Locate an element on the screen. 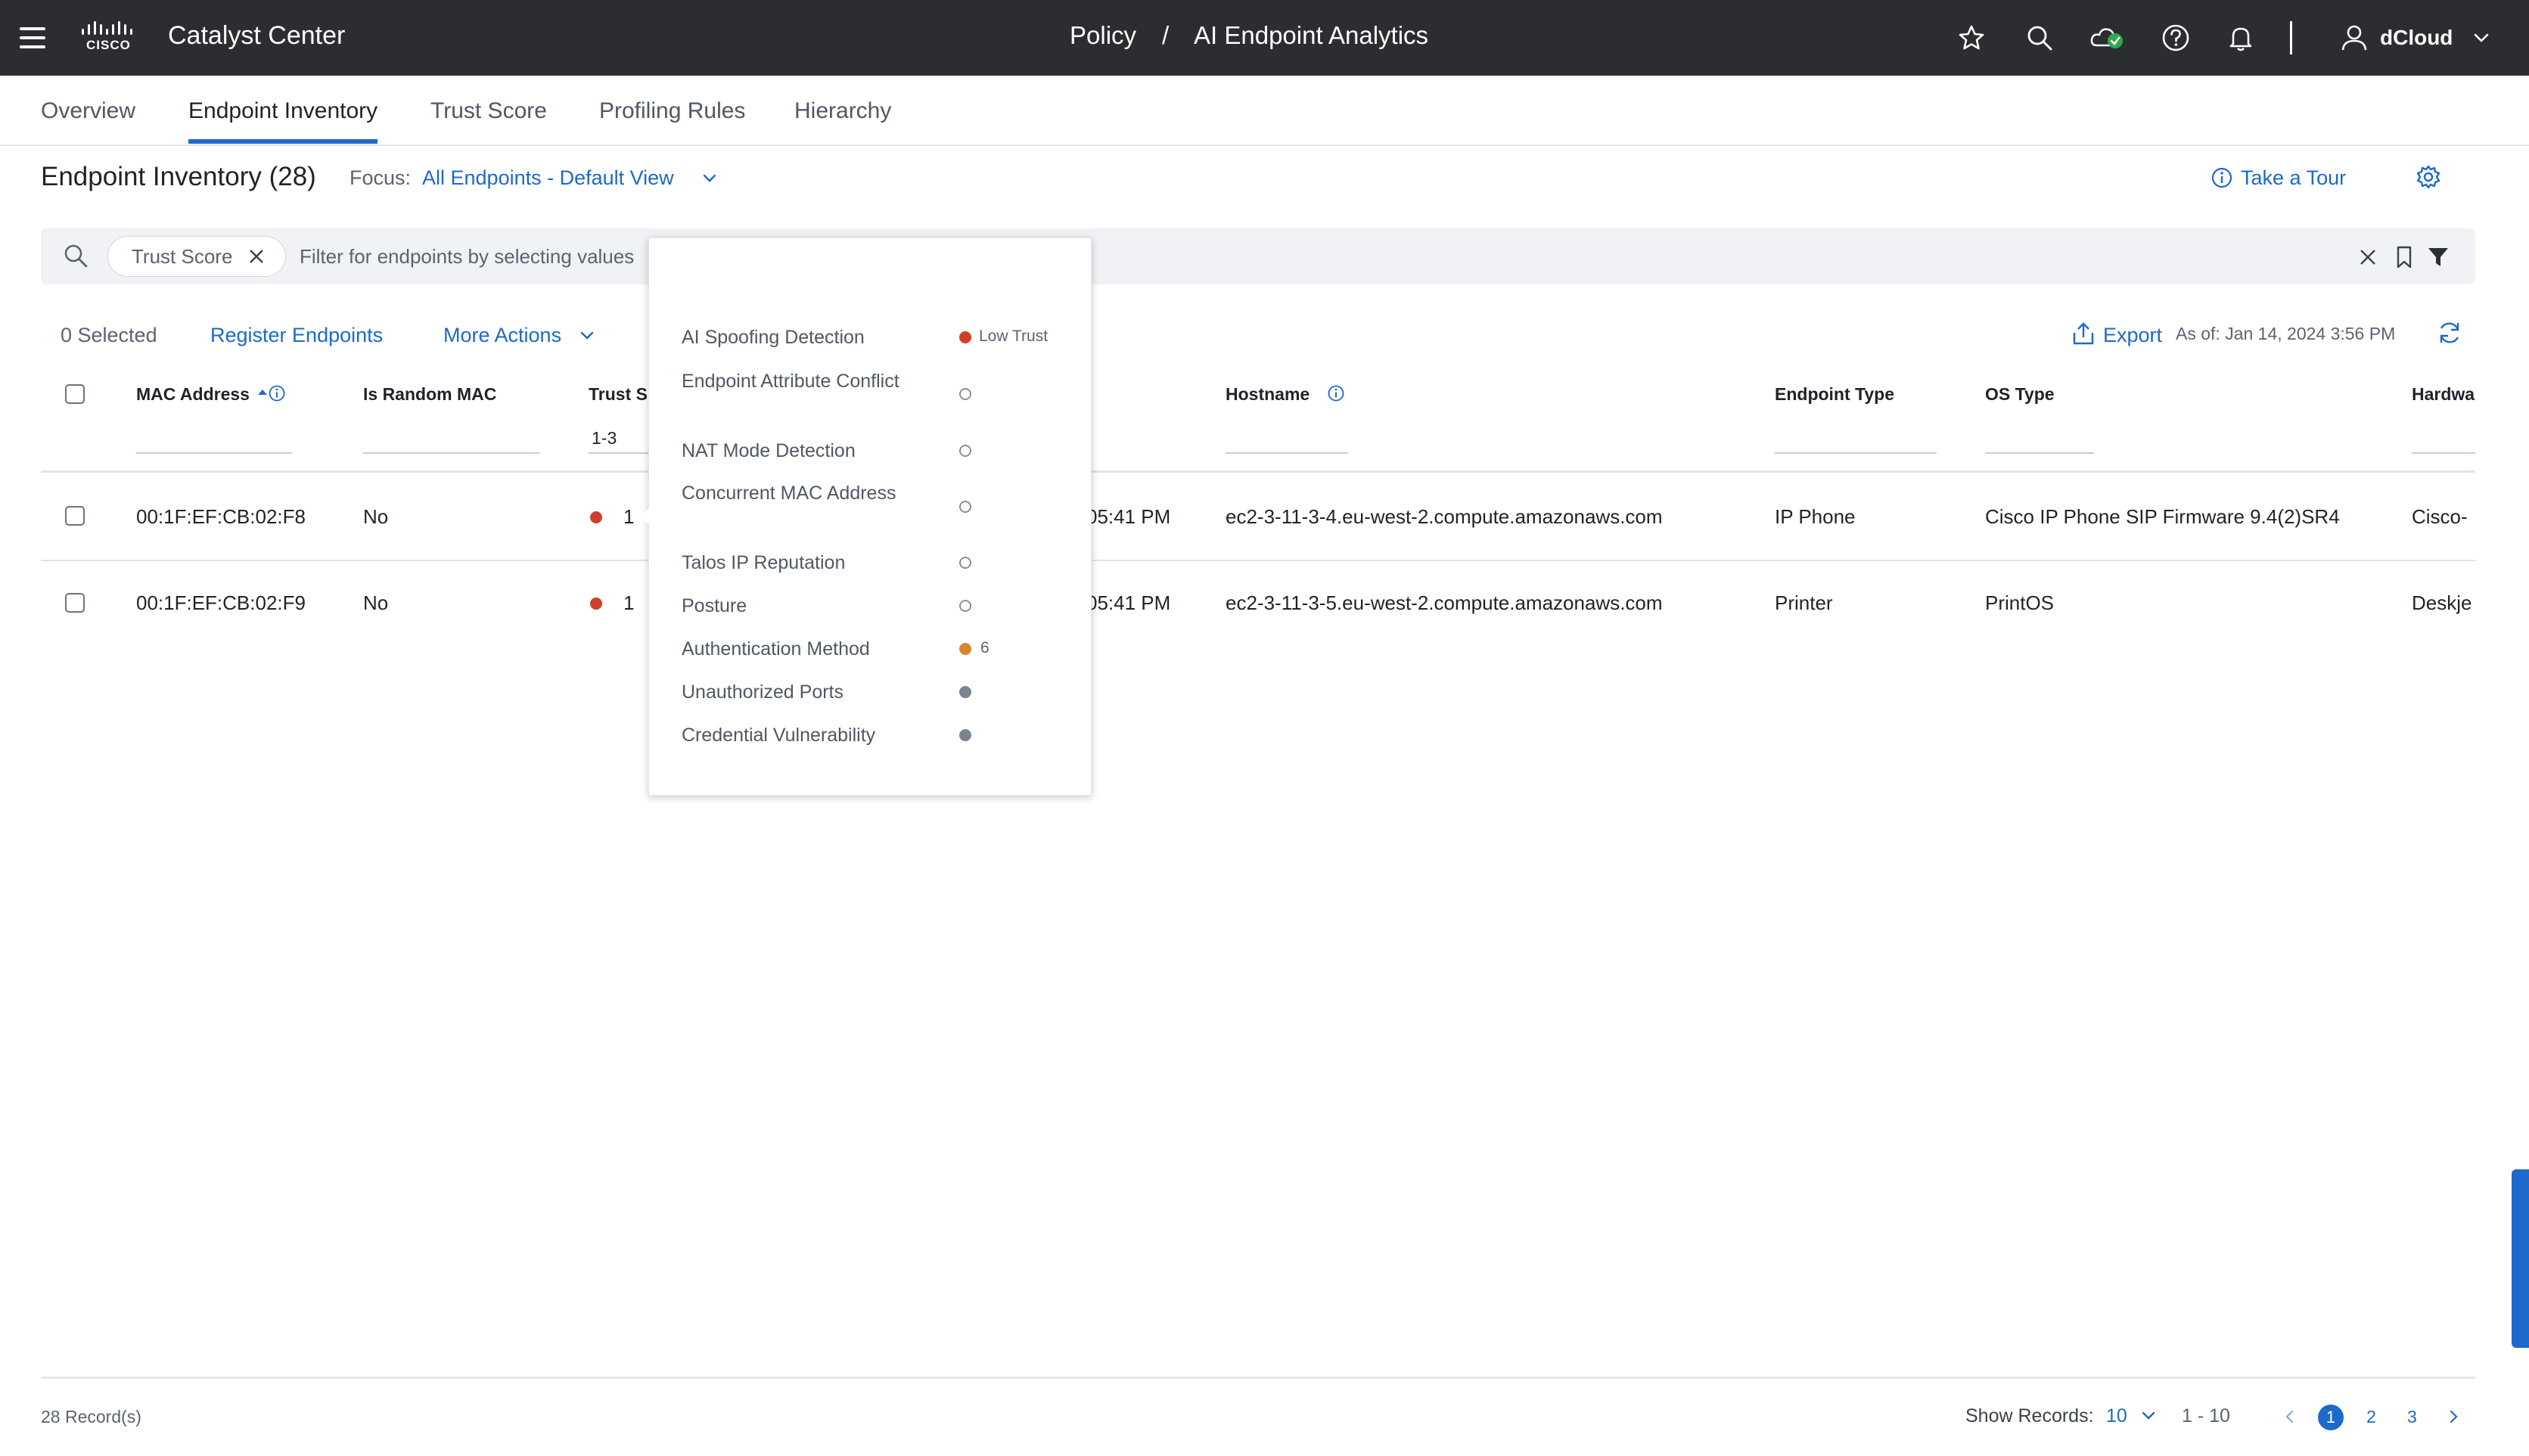 The image size is (2529, 1456). prev-page-icon is located at coordinates (2290, 1416).